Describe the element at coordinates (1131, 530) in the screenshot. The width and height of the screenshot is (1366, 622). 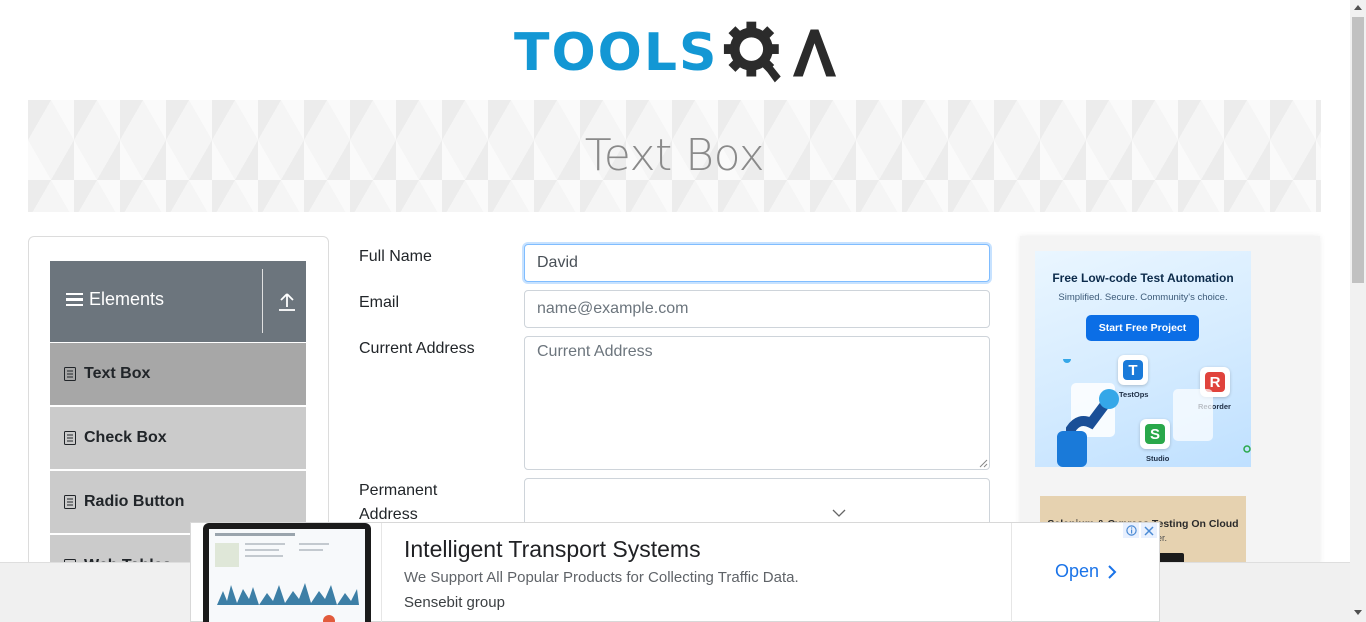
I see `adchoices-info-icon` at that location.